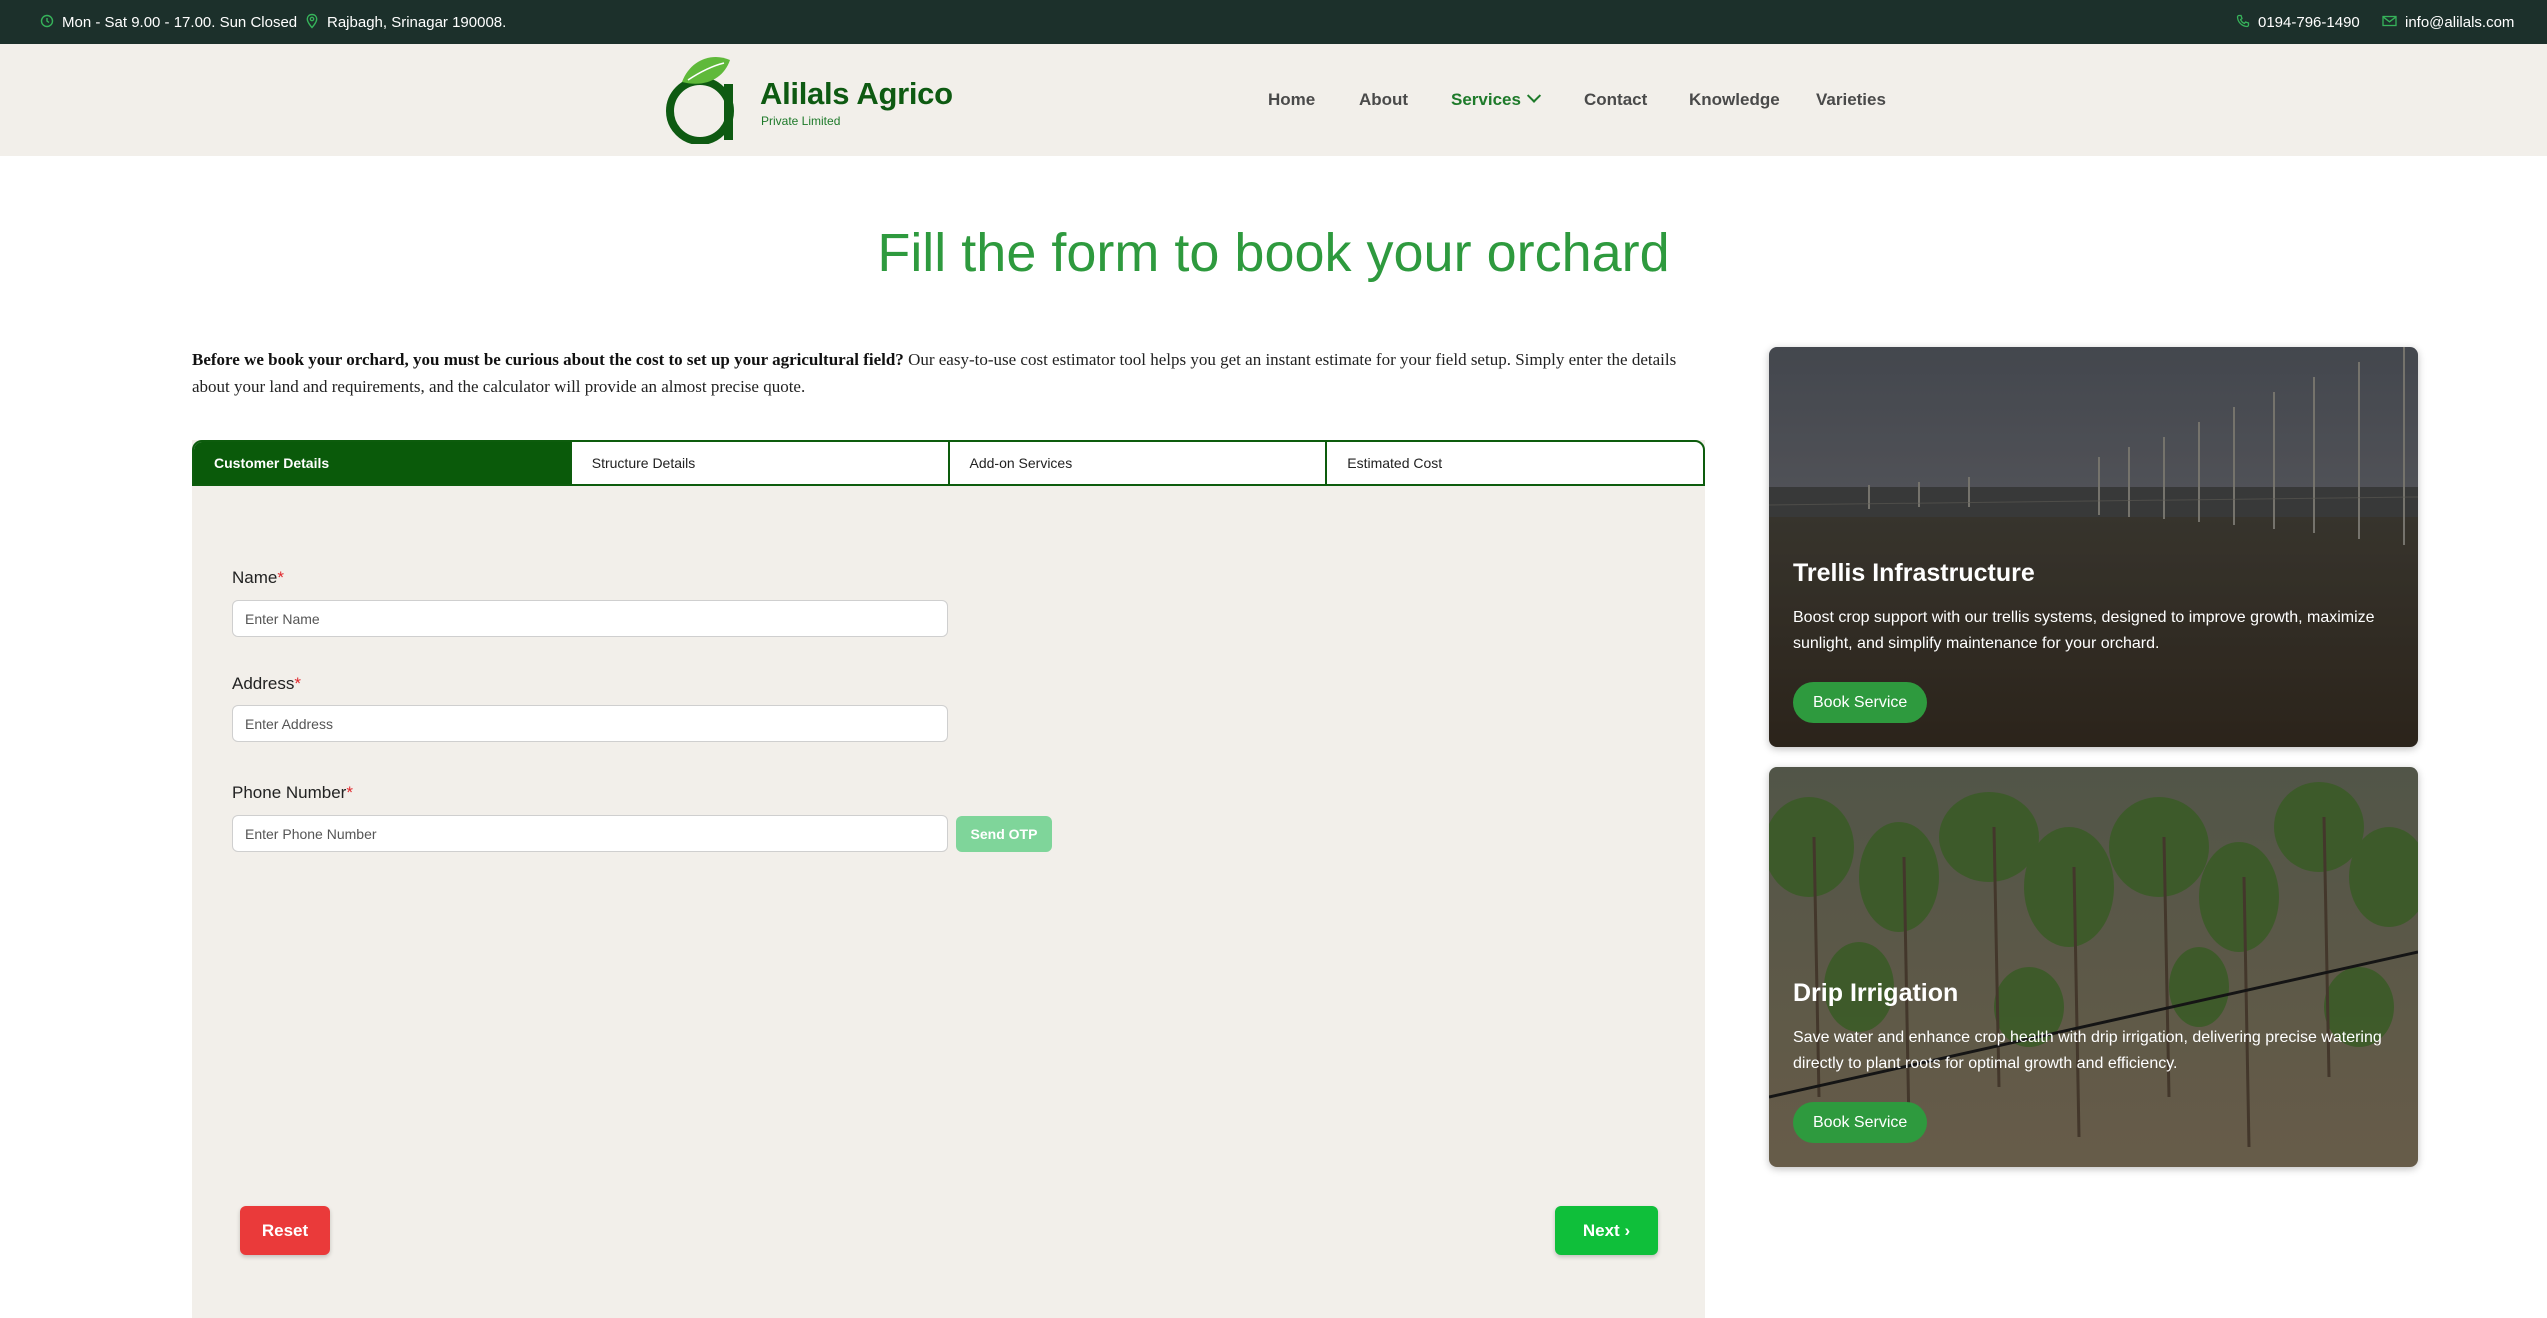  Describe the element at coordinates (1136, 463) in the screenshot. I see `tab-add-on-services: Add-on Services` at that location.